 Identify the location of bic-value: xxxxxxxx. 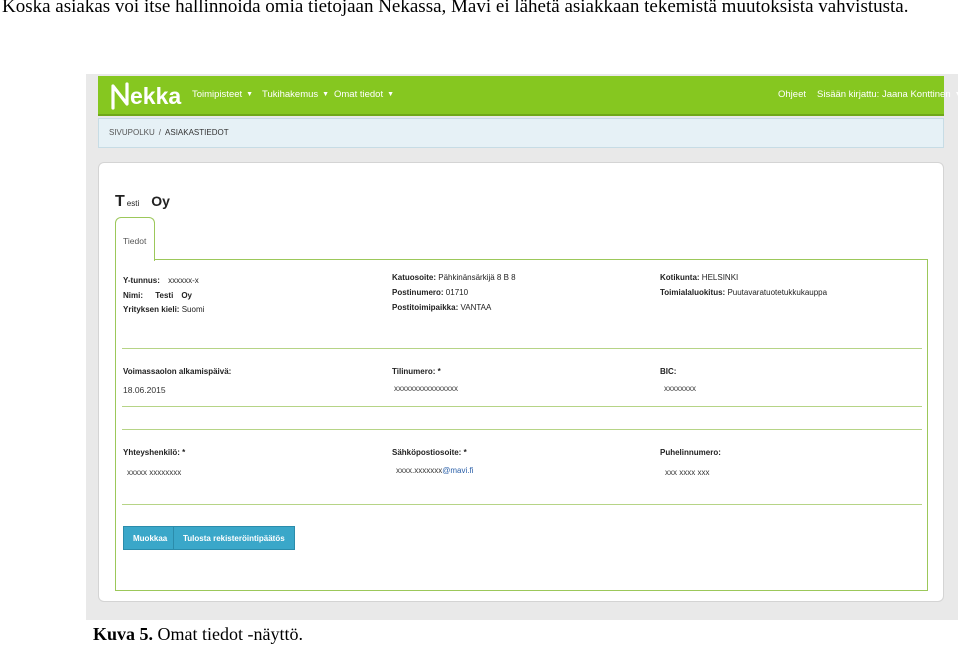
(680, 388).